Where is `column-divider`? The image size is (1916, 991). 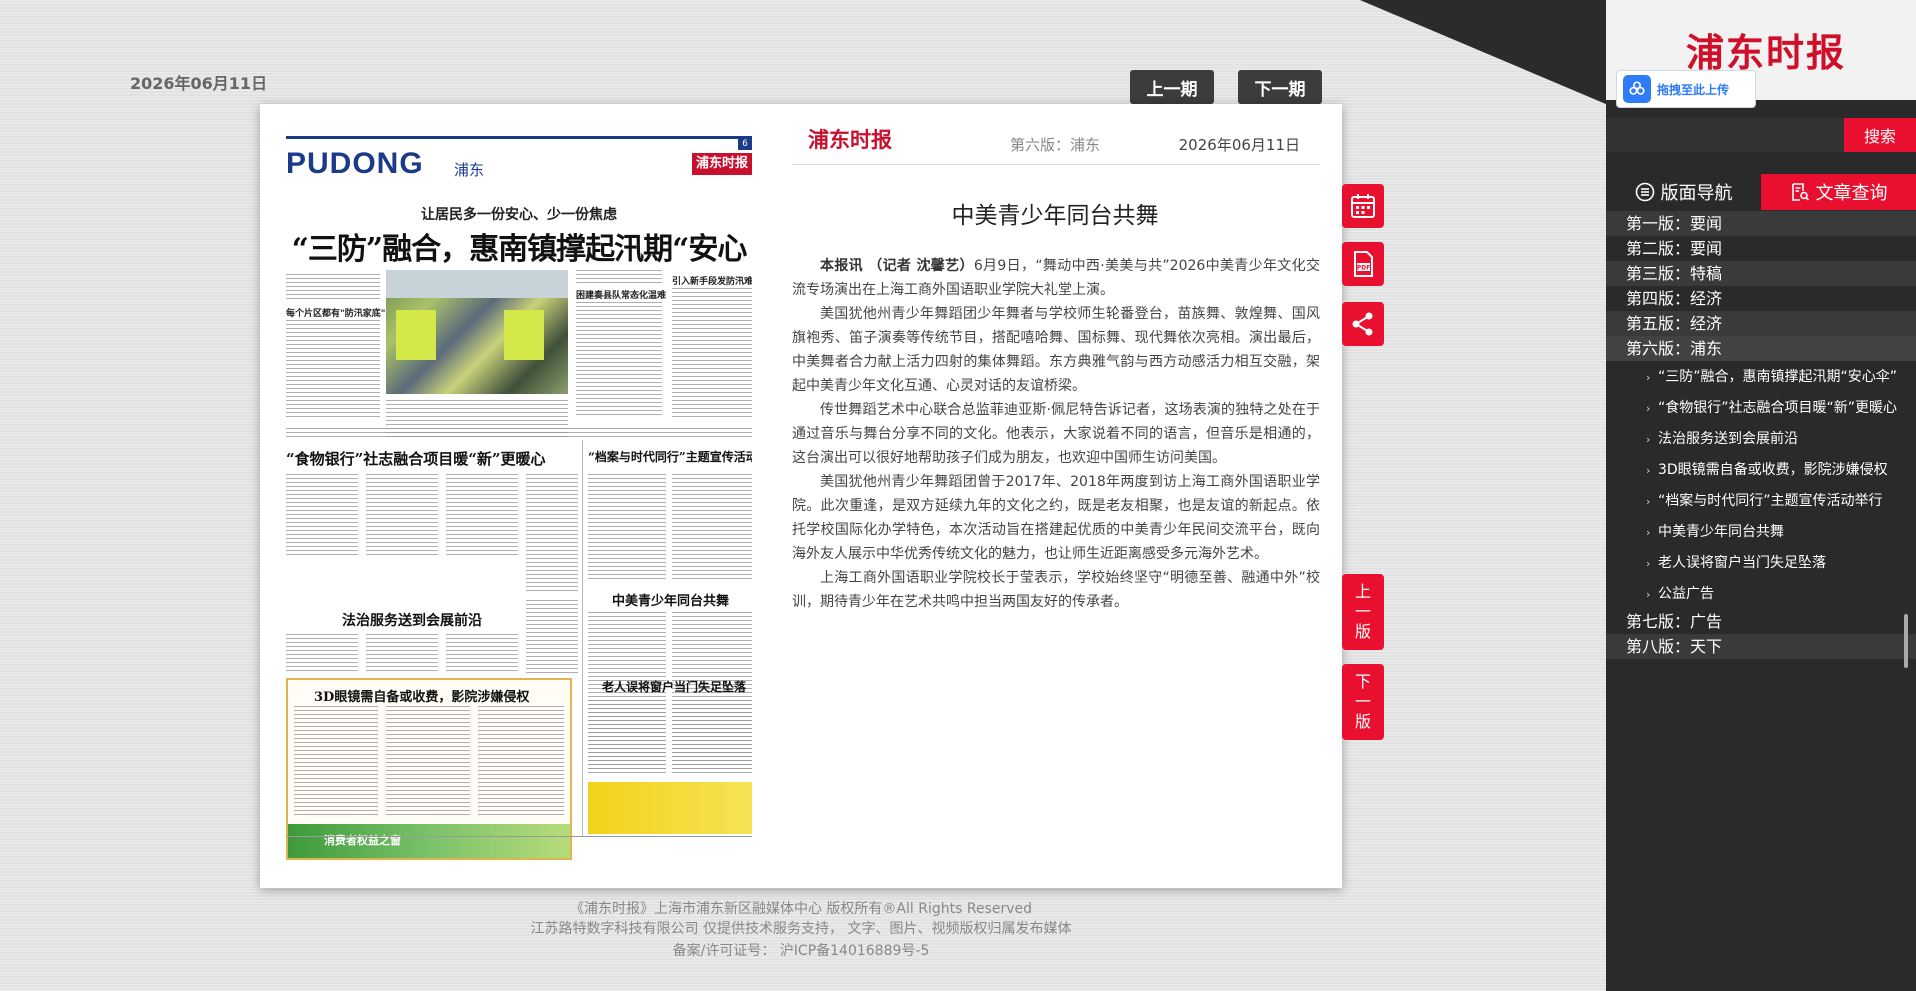 column-divider is located at coordinates (582, 638).